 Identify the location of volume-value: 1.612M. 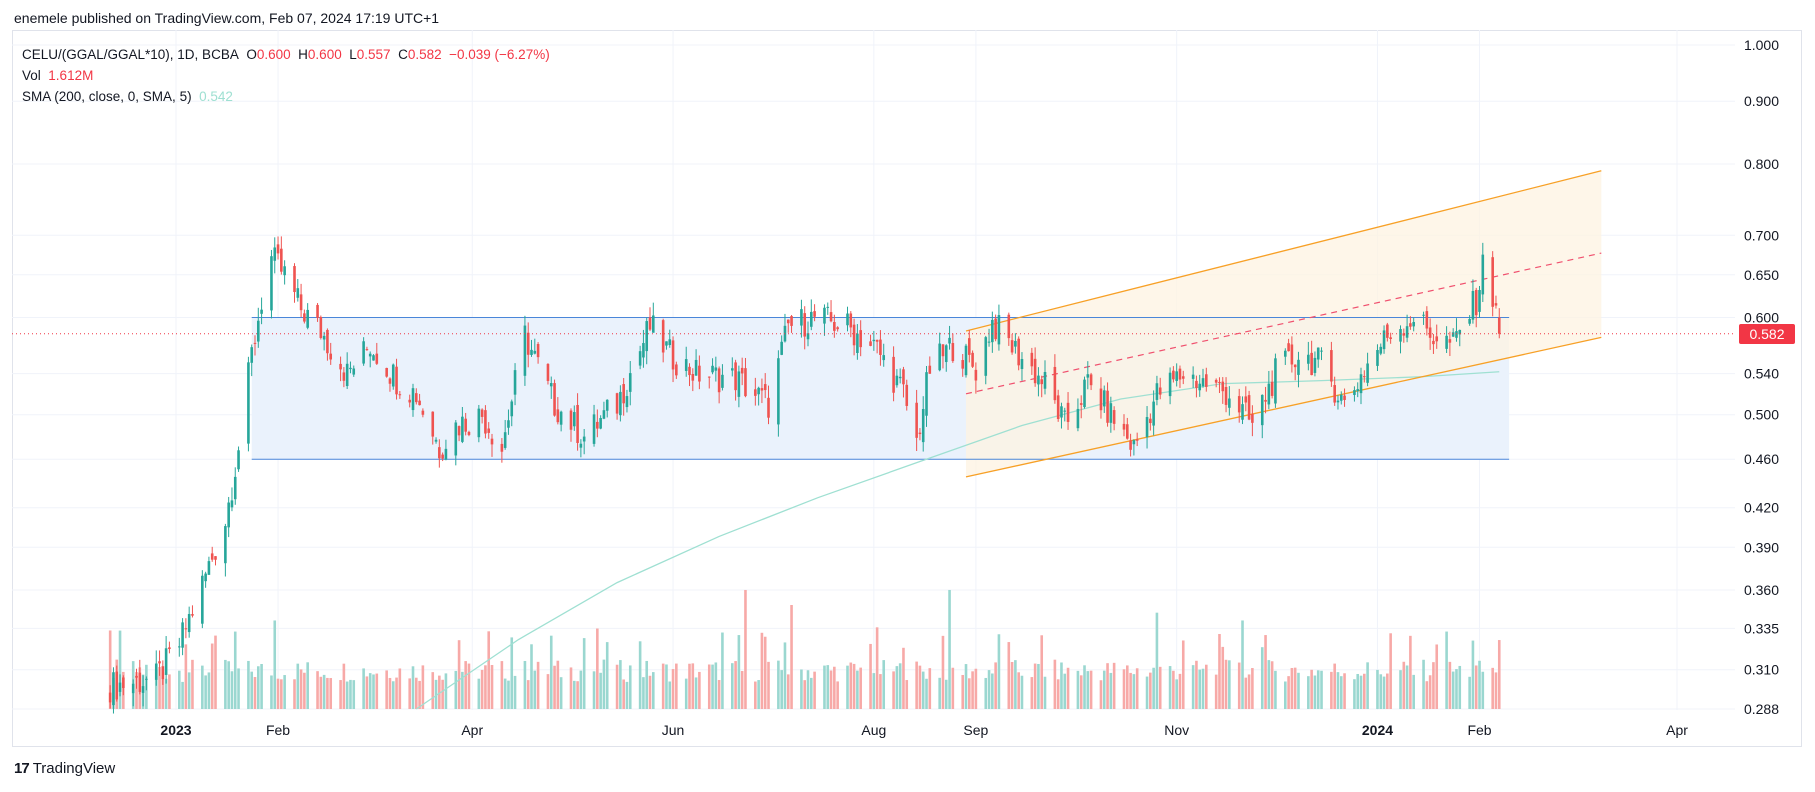
(71, 75).